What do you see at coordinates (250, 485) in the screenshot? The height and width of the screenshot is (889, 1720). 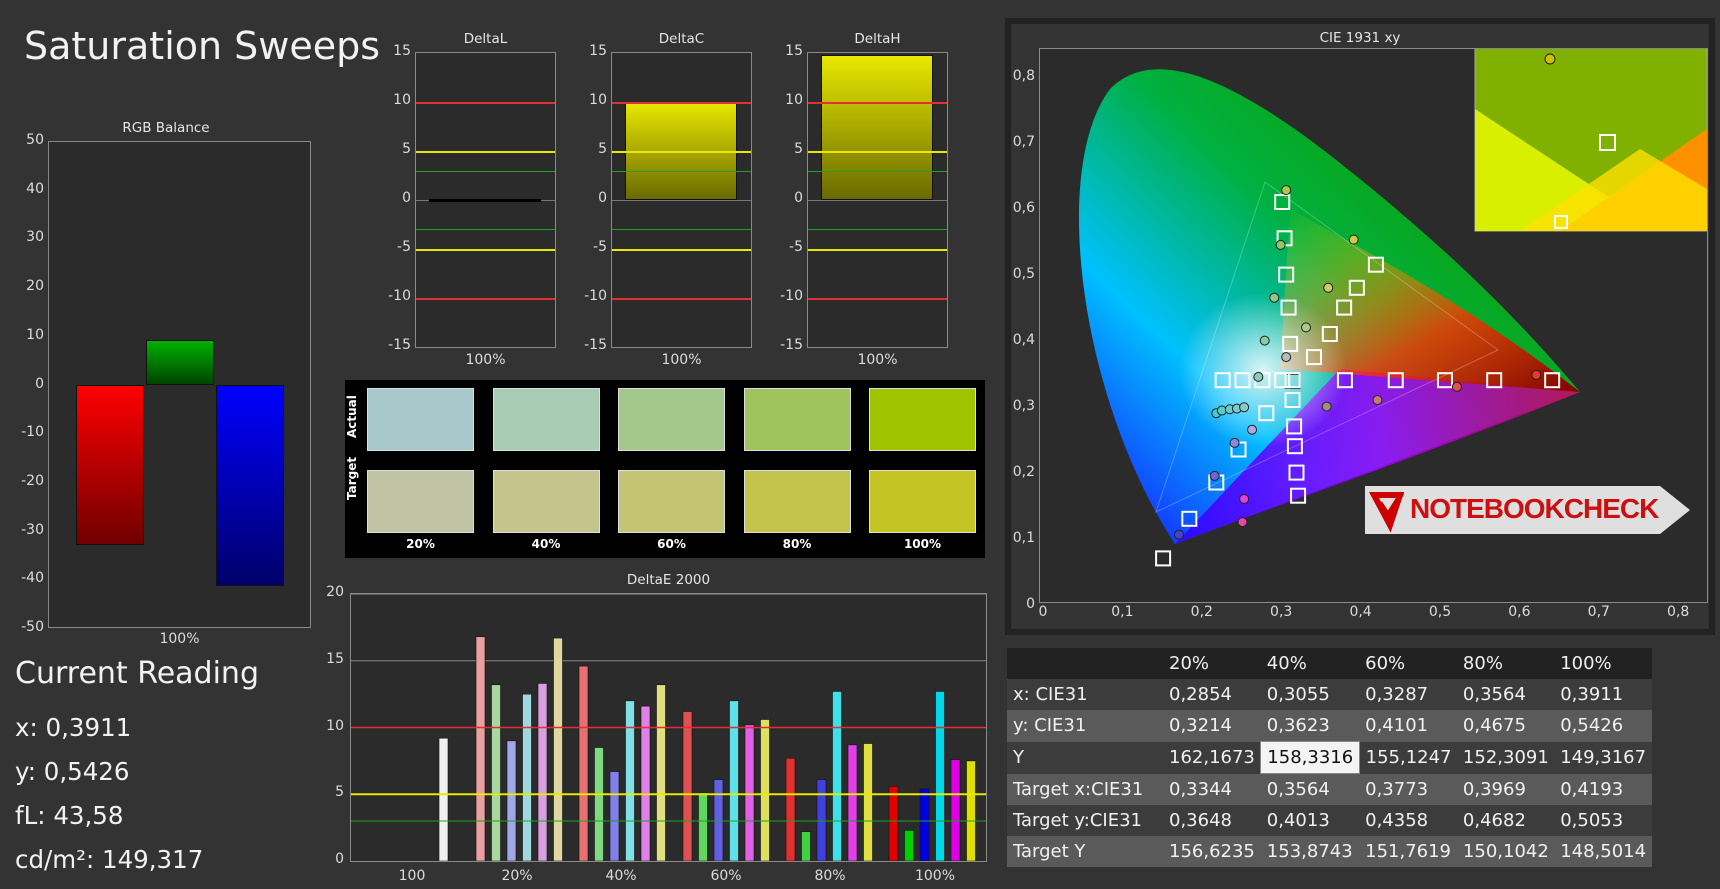 I see `blue-balance-bar` at bounding box center [250, 485].